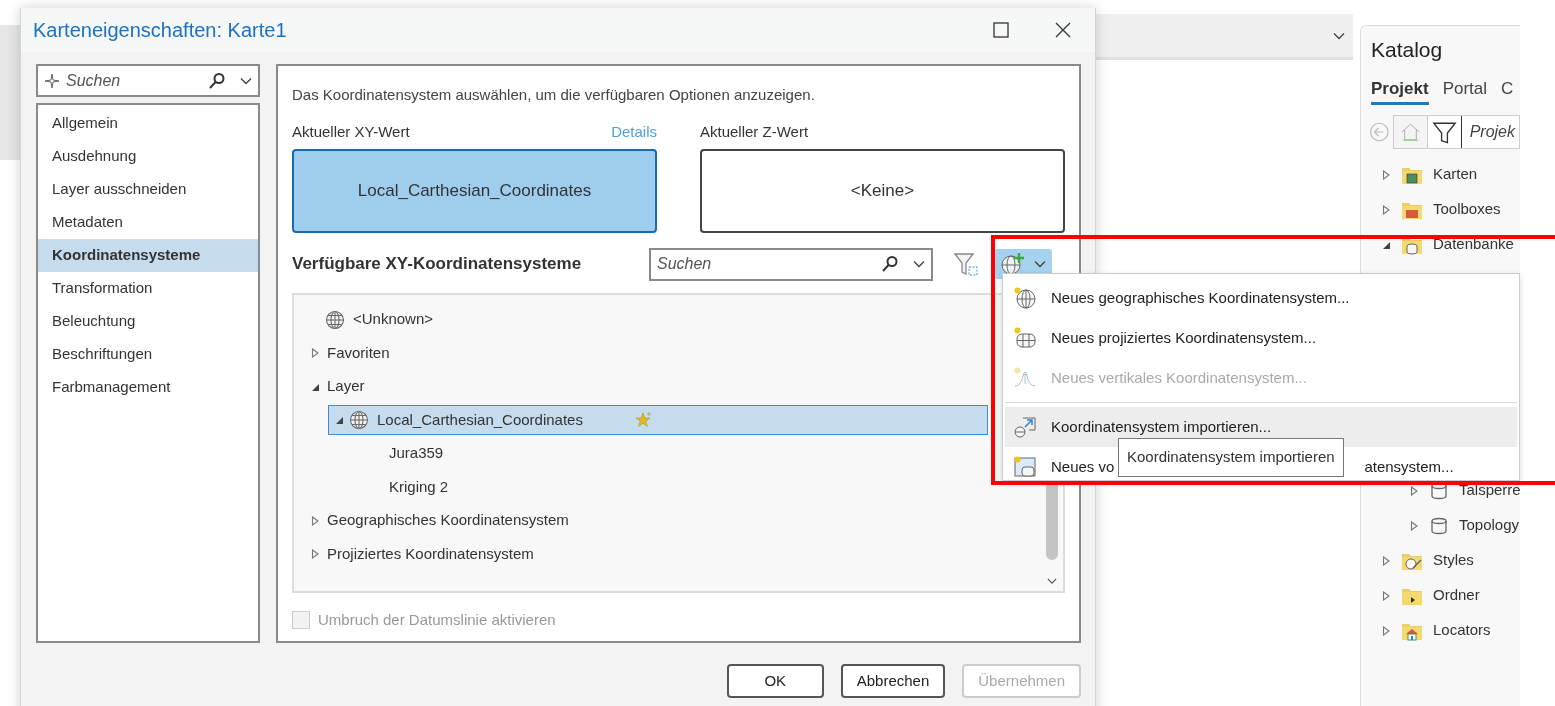  Describe the element at coordinates (1025, 338) in the screenshot. I see `grid-globe-icon` at that location.